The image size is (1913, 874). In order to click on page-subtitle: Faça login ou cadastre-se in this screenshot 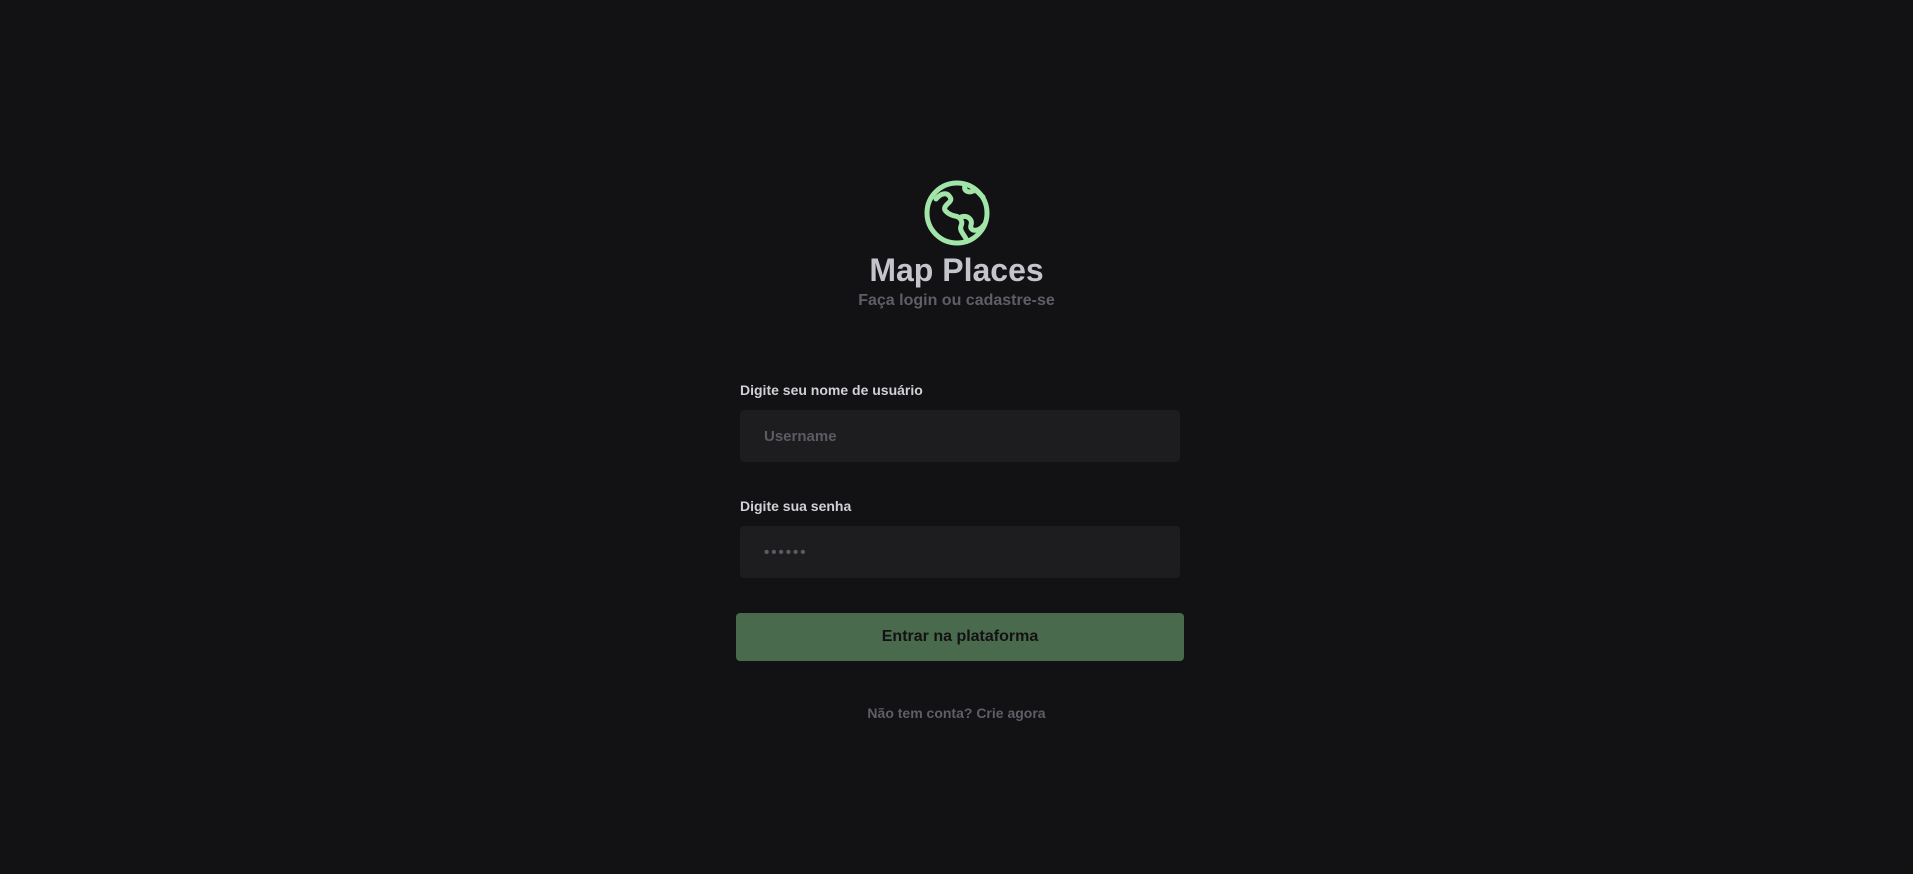, I will do `click(956, 300)`.